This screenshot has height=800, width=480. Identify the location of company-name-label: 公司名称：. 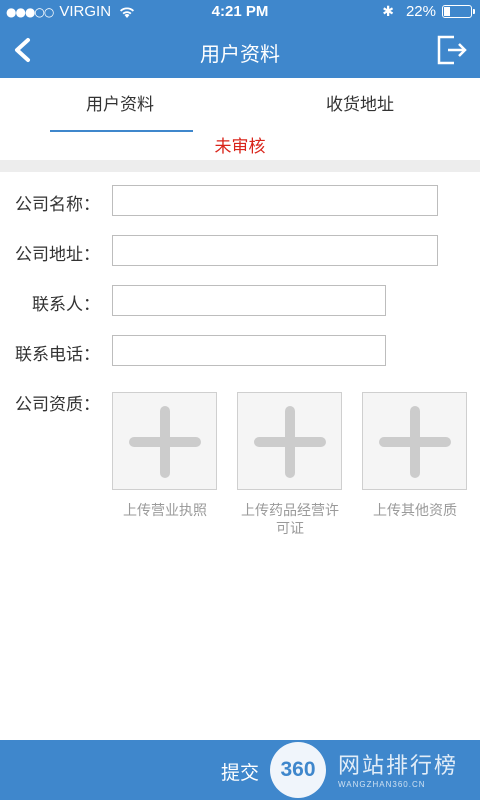
(57, 205).